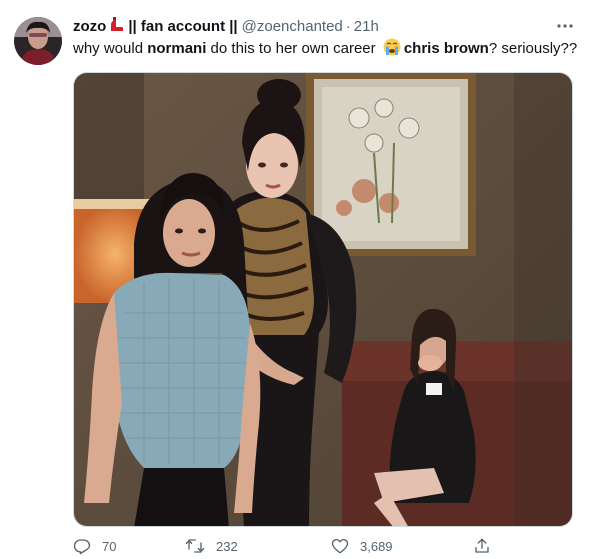 This screenshot has width=595, height=559. What do you see at coordinates (292, 26) in the screenshot?
I see `user-handle: @zoenchanted` at bounding box center [292, 26].